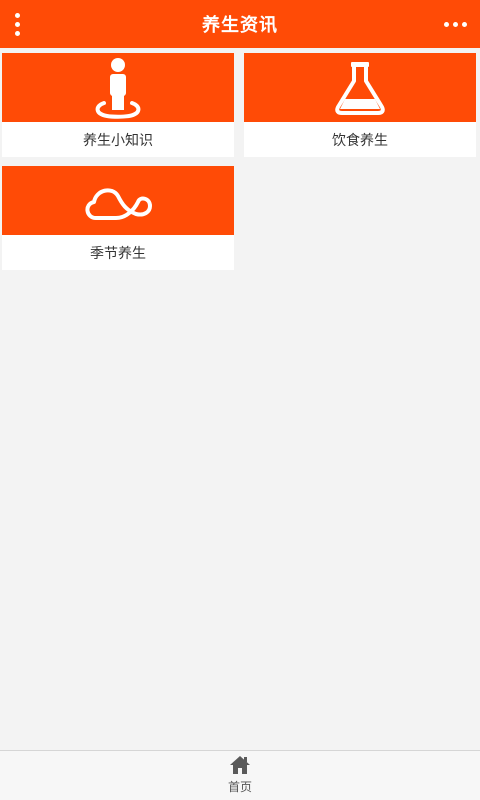 The width and height of the screenshot is (480, 800). I want to click on vertical-dots-icon, so click(17, 15).